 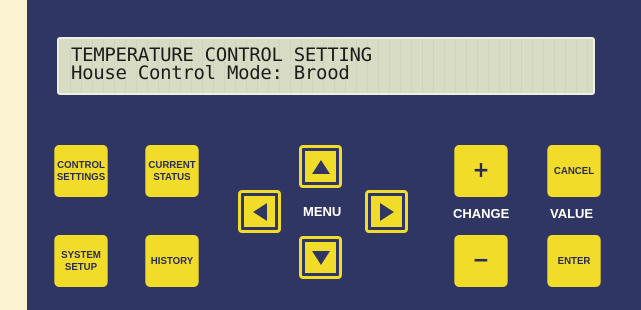 I want to click on system-setup-button: SYSTEM SETUP, so click(x=81, y=261).